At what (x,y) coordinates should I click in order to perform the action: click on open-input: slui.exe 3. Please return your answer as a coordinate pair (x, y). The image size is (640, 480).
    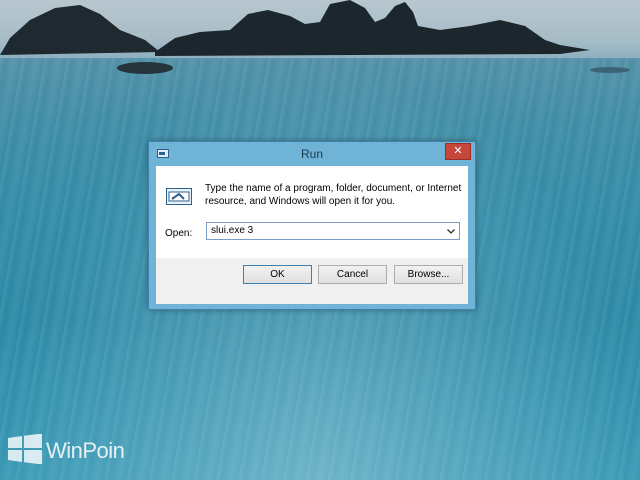
    Looking at the image, I should click on (232, 230).